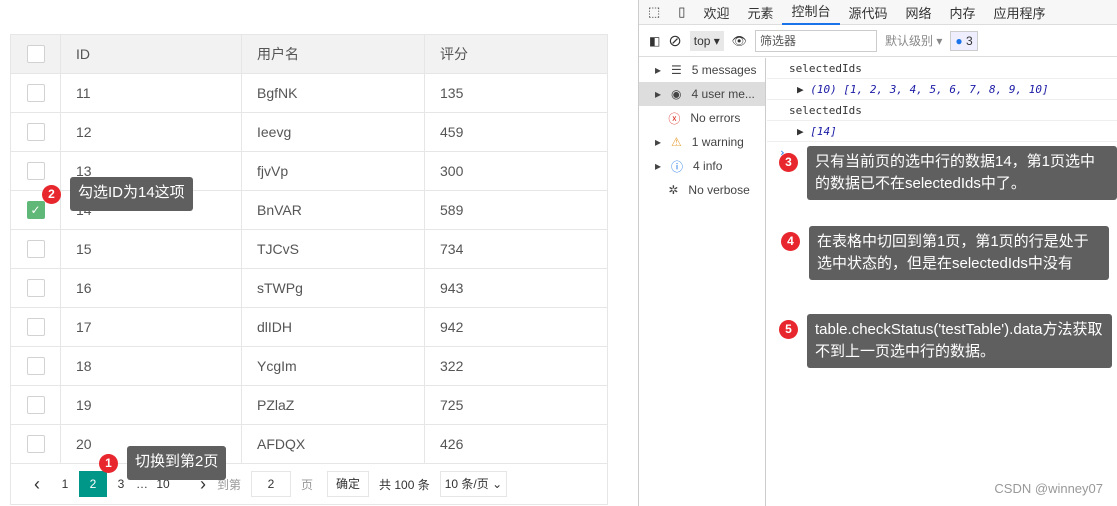 The width and height of the screenshot is (1117, 506). I want to click on cell-username: TJCvS, so click(333, 249).